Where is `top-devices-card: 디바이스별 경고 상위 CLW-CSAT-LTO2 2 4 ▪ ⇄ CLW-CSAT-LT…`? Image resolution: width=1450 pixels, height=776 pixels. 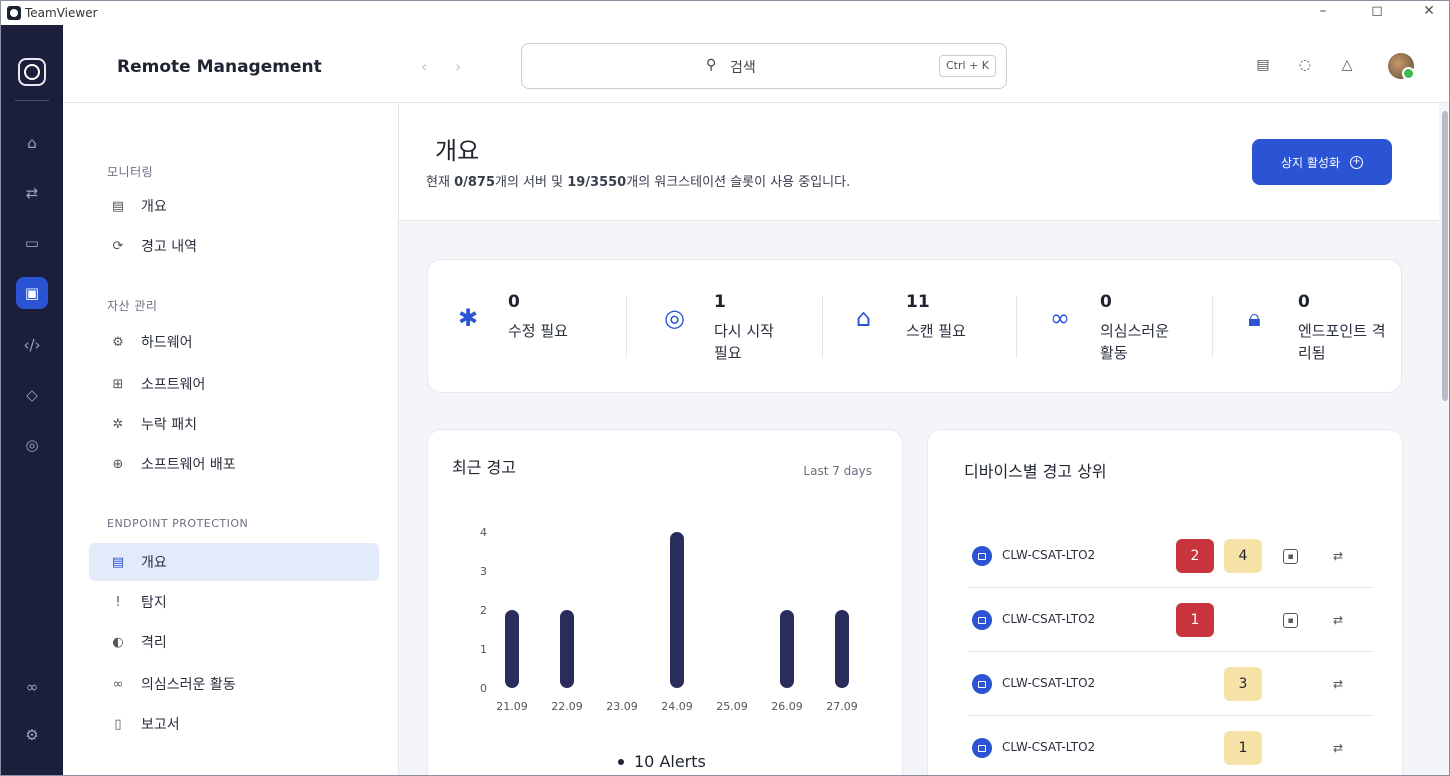
top-devices-card: 디바이스별 경고 상위 CLW-CSAT-LTO2 2 4 ▪ ⇄ CLW-CSAT-LT… is located at coordinates (1165, 602).